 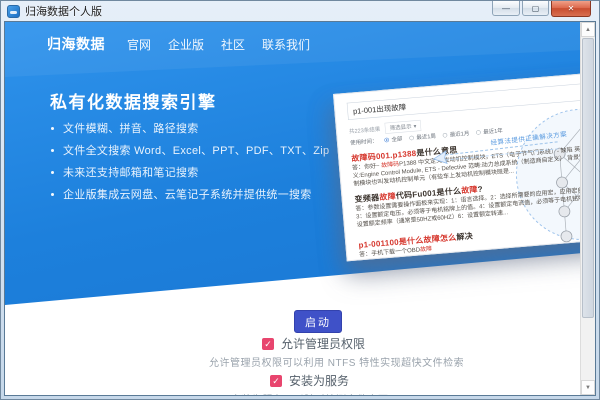 I want to click on nav-item-enterprise: 企业版, so click(x=186, y=44).